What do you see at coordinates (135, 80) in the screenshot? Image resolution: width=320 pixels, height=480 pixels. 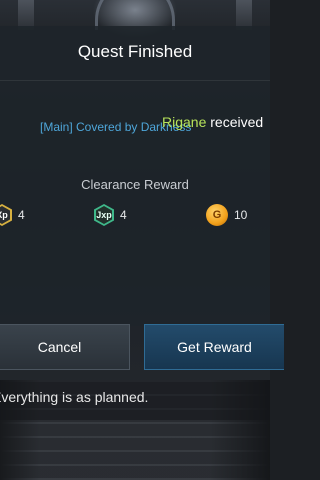 I see `title-divider` at bounding box center [135, 80].